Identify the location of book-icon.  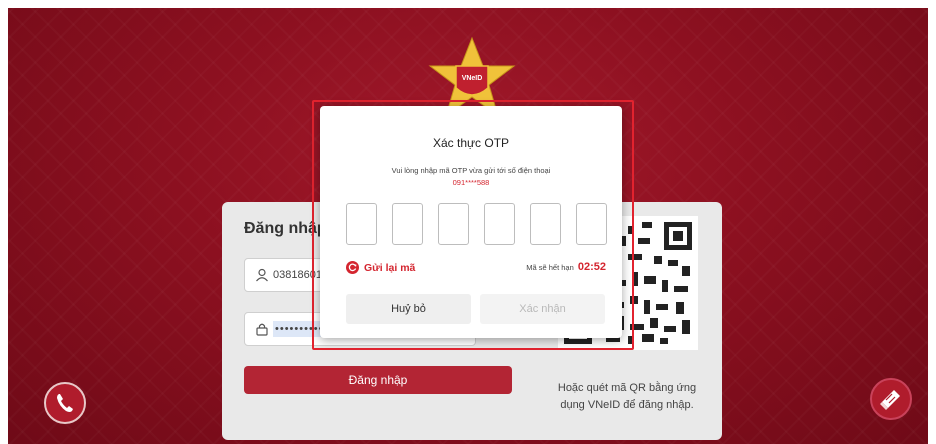
(890, 400).